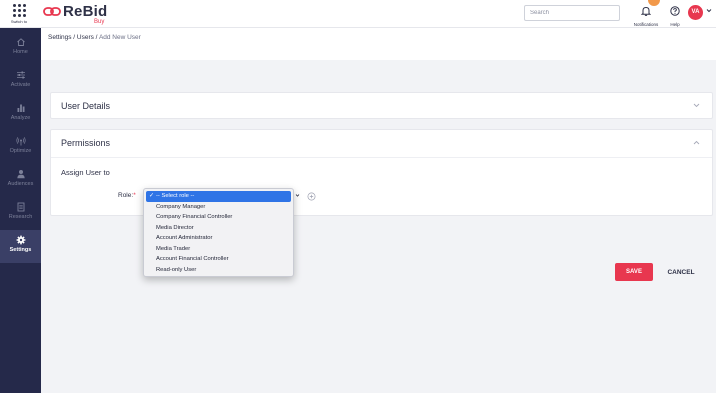  Describe the element at coordinates (19, 21) in the screenshot. I see `switch-to-label: Switch to` at that location.